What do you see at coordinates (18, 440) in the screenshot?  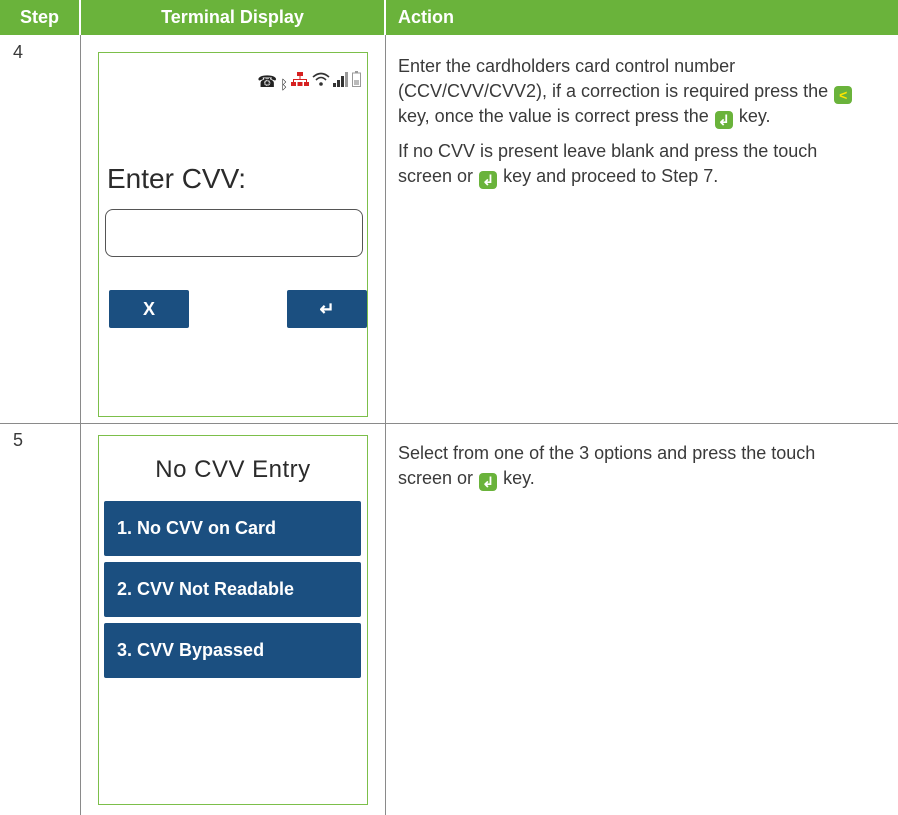 I see `step-number: 5` at bounding box center [18, 440].